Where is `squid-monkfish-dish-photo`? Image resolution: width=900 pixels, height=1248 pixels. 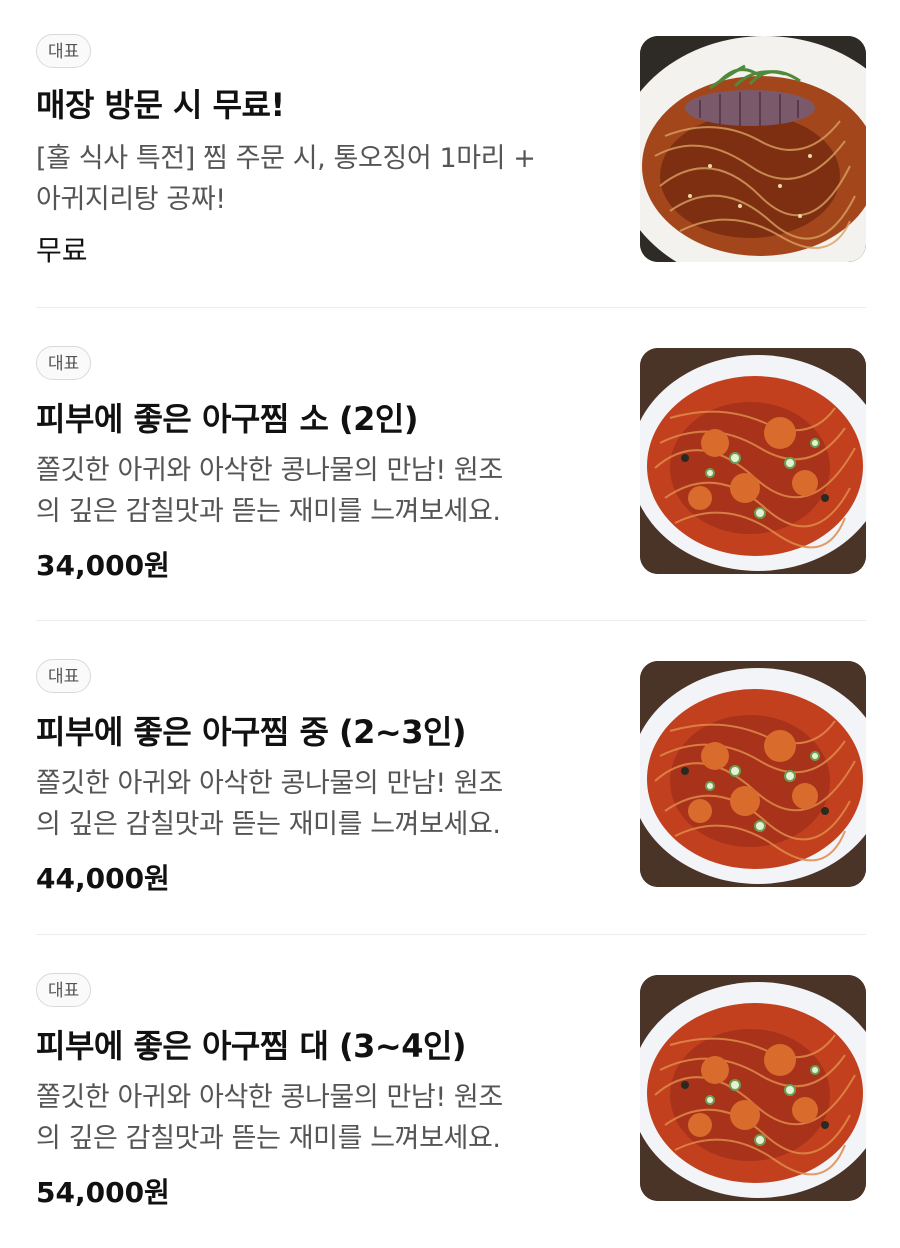
squid-monkfish-dish-photo is located at coordinates (753, 149).